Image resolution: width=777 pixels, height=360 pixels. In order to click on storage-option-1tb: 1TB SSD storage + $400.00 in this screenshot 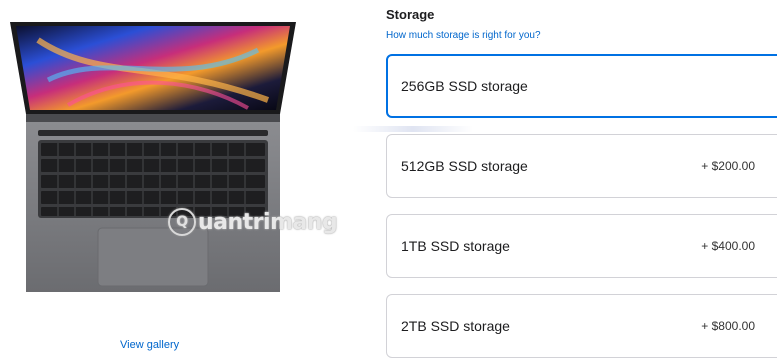, I will do `click(581, 246)`.